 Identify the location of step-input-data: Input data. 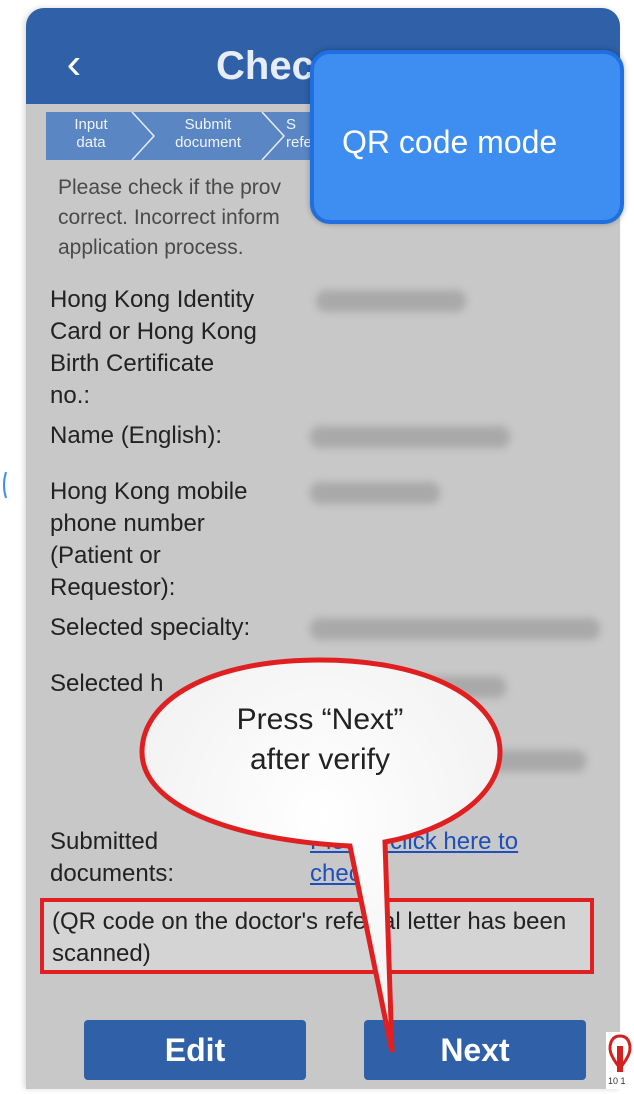
(91, 133).